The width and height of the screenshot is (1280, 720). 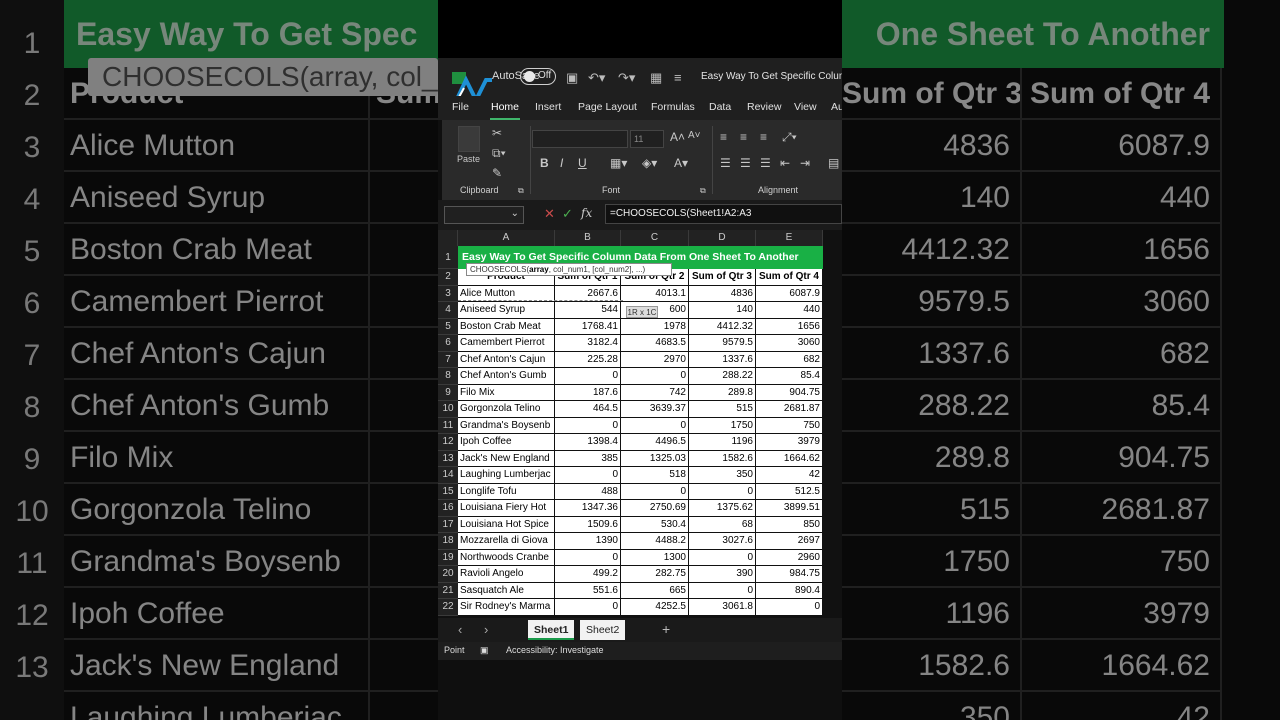 I want to click on table-cell: Laughing Lumberjac, so click(x=506, y=475).